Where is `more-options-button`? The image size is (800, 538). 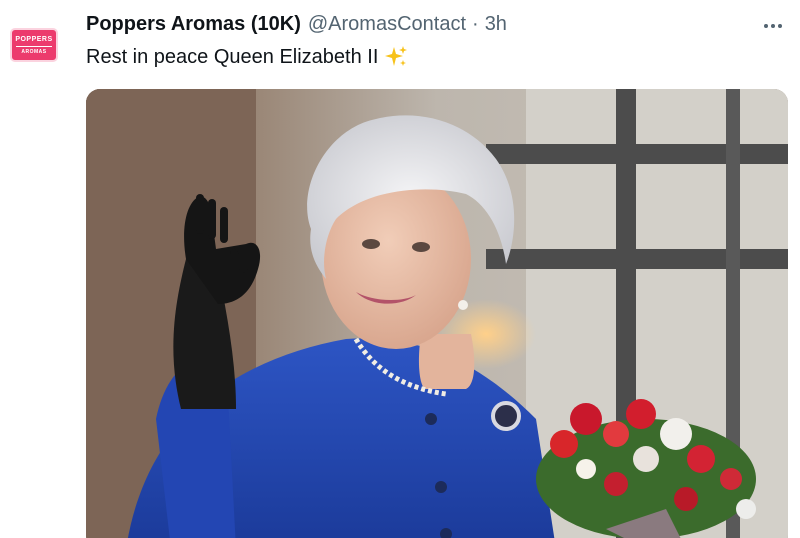 more-options-button is located at coordinates (773, 26).